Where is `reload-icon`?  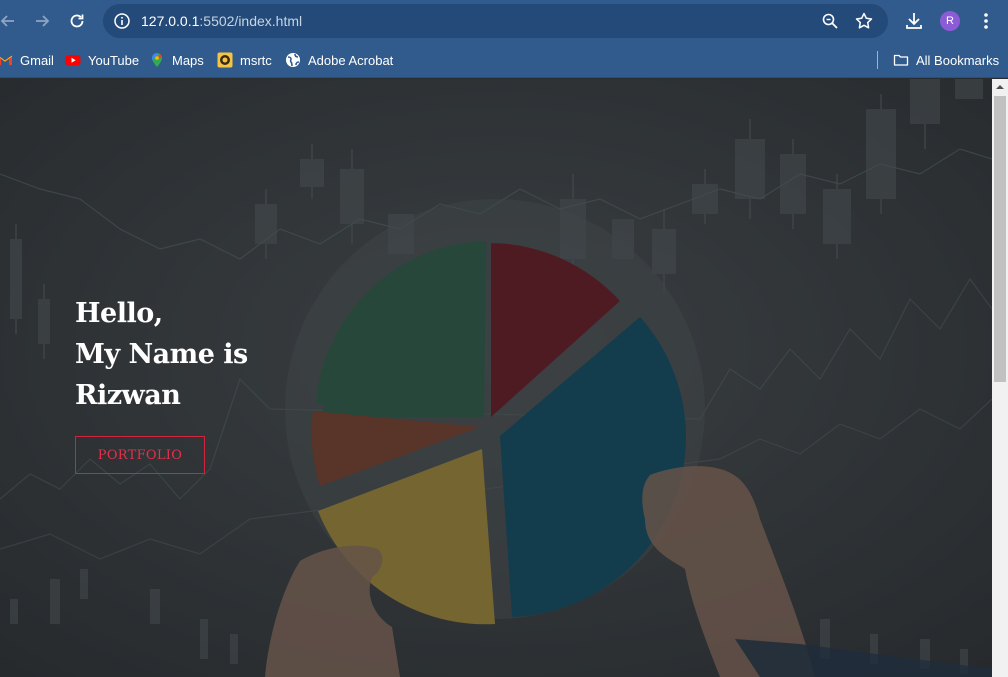
reload-icon is located at coordinates (77, 21).